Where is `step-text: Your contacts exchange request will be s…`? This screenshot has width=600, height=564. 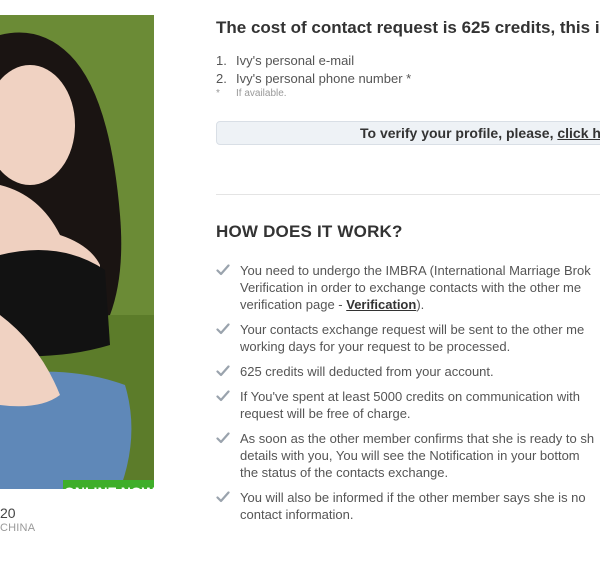 step-text: Your contacts exchange request will be s… is located at coordinates (412, 329).